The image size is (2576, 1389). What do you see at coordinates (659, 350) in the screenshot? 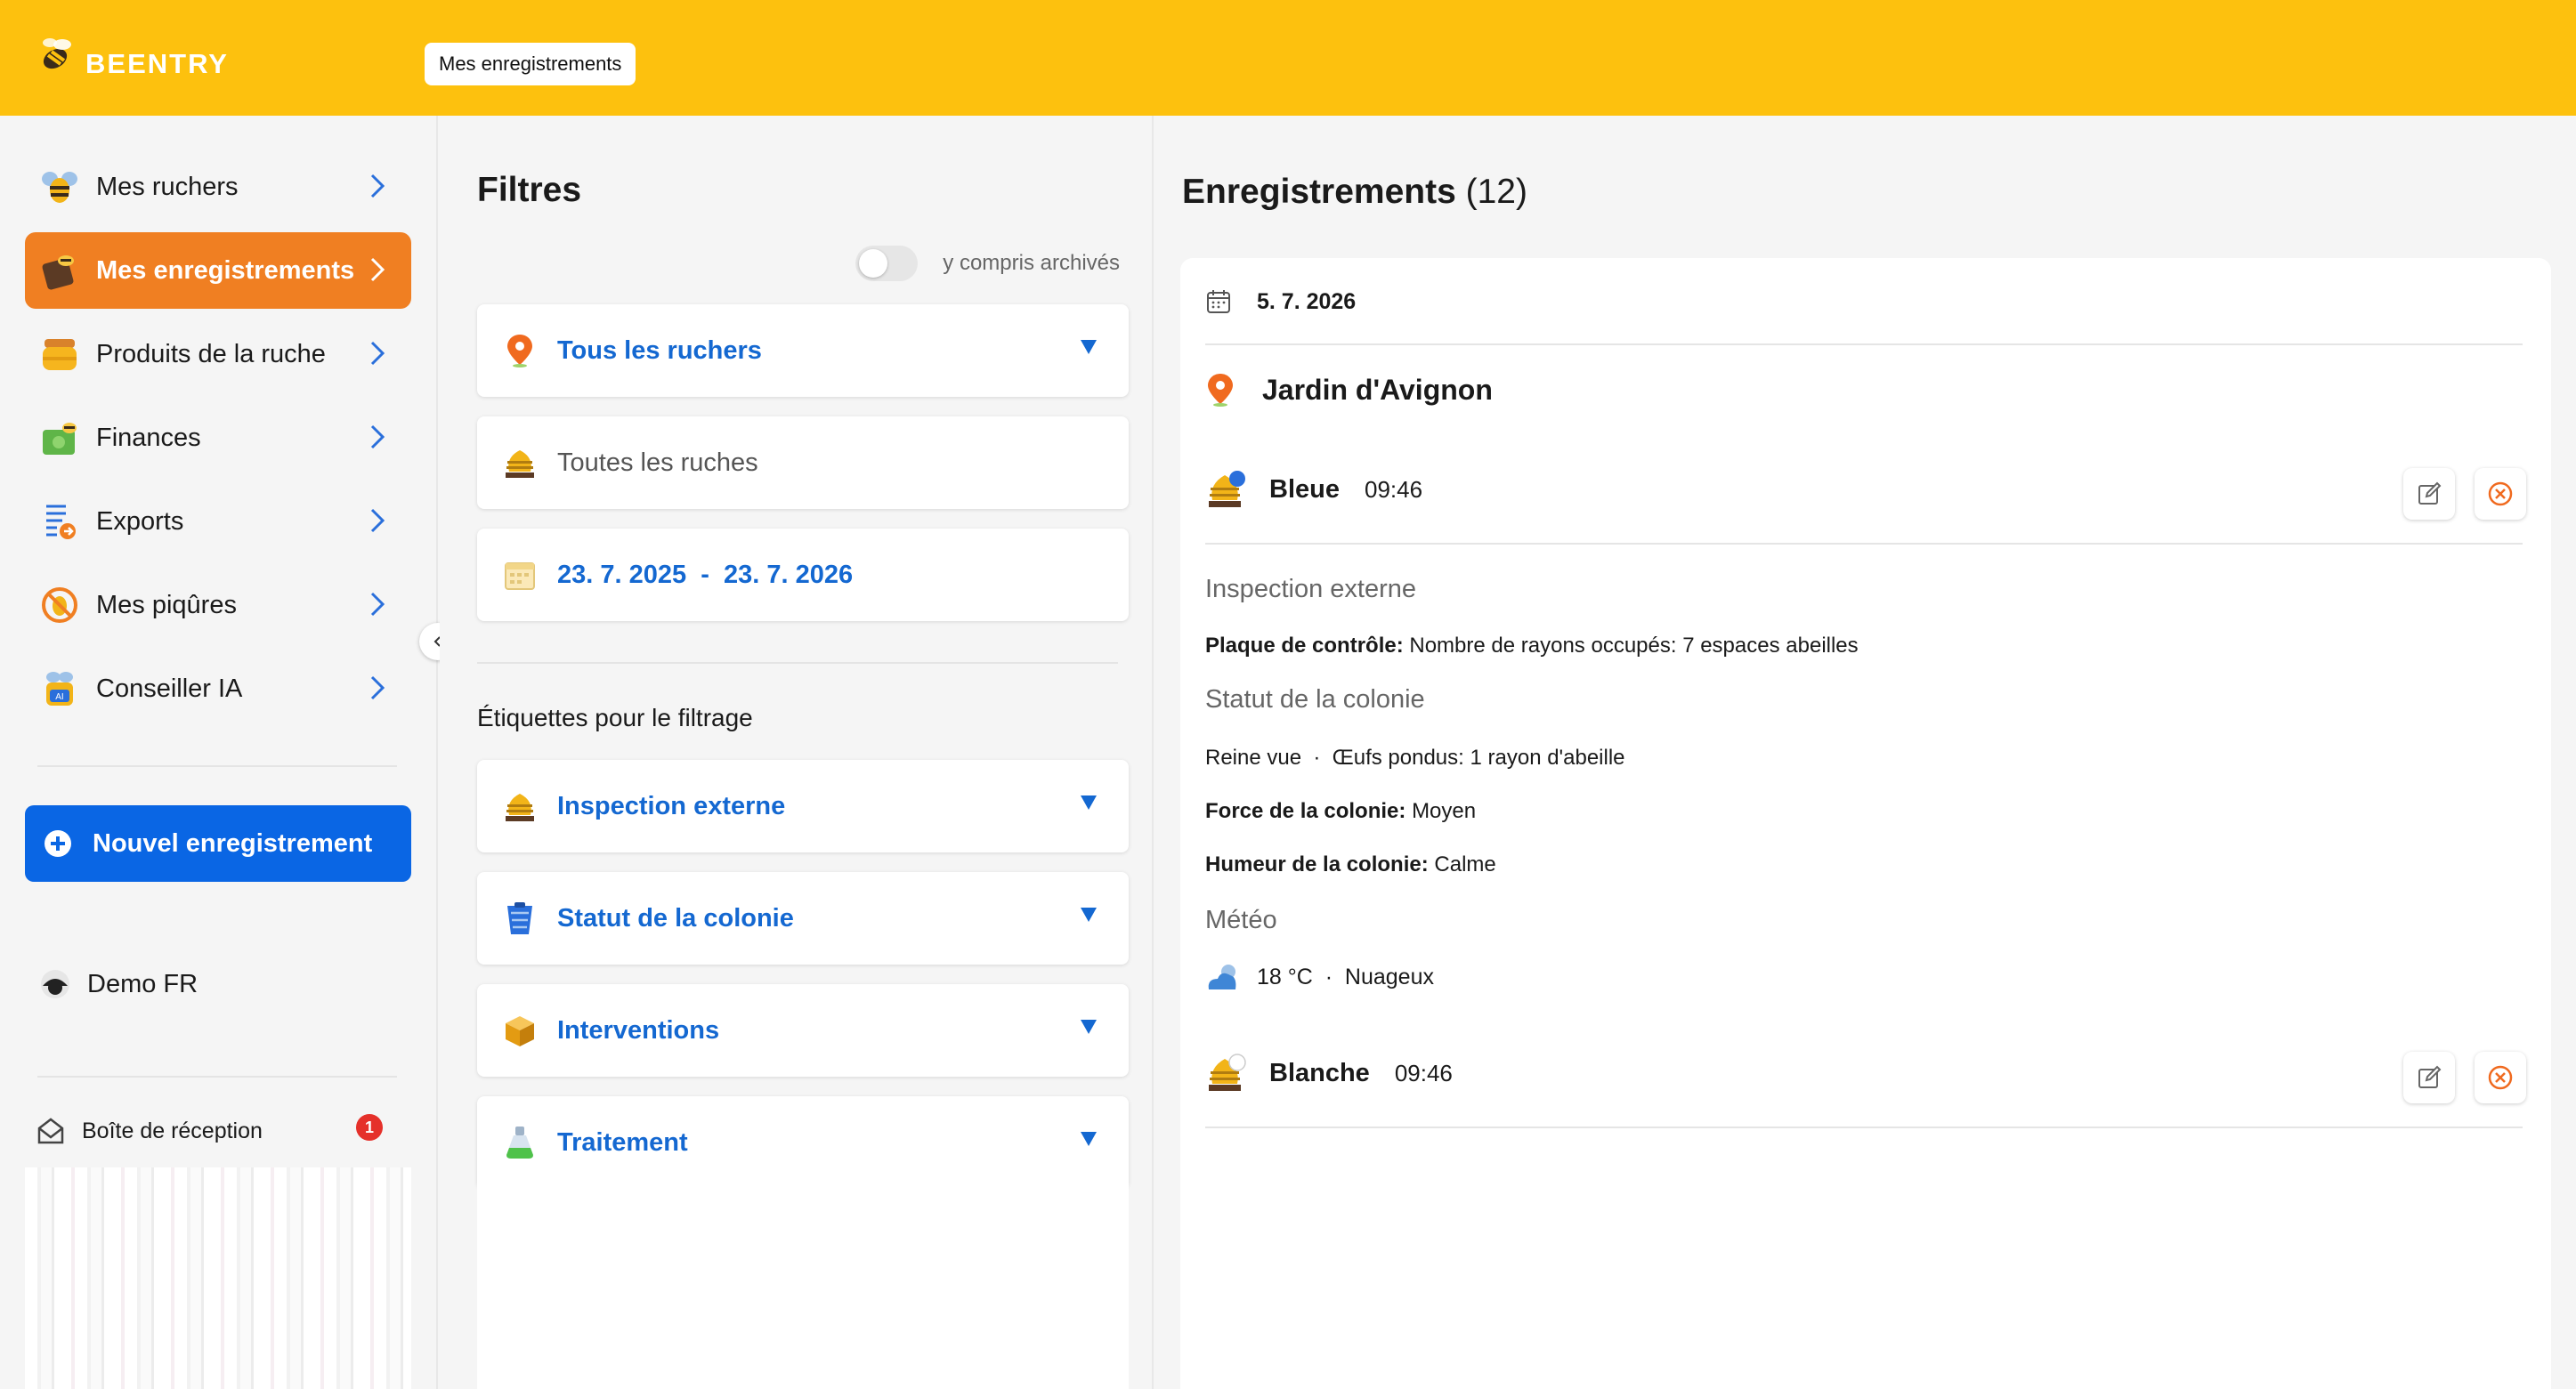
I see `apiary-select-value: Tous les ruchers` at bounding box center [659, 350].